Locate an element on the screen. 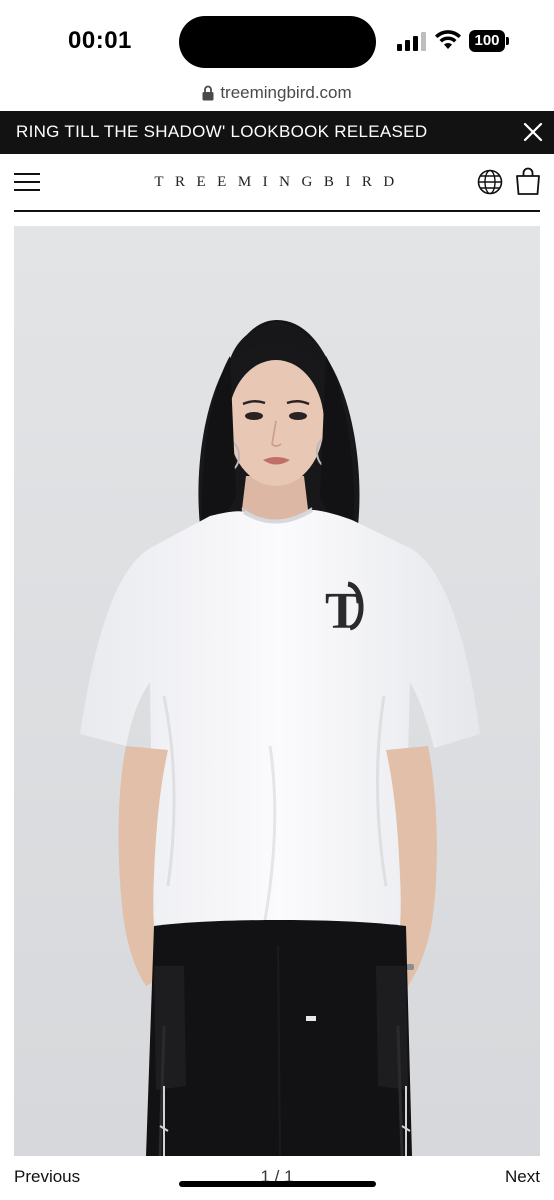 The width and height of the screenshot is (554, 1200). battery-level: 100 is located at coordinates (487, 41).